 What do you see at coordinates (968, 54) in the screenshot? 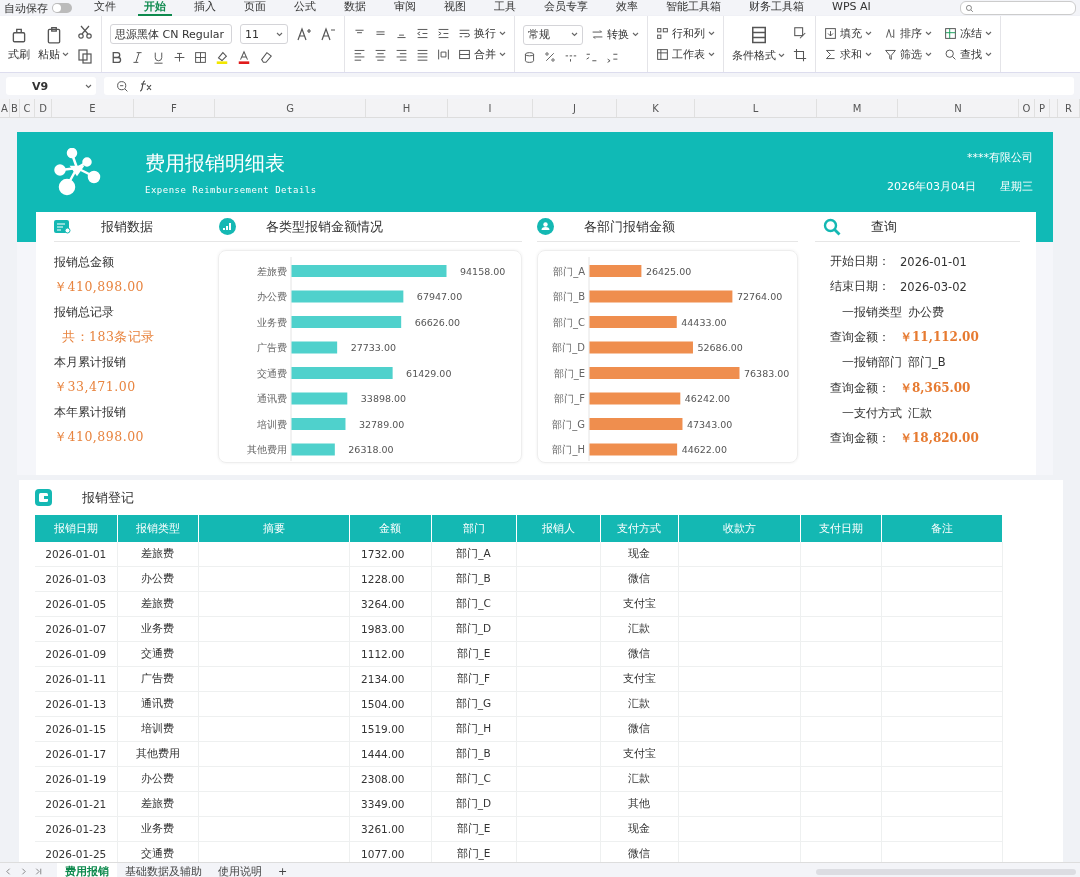
I see `find-button: 查找` at bounding box center [968, 54].